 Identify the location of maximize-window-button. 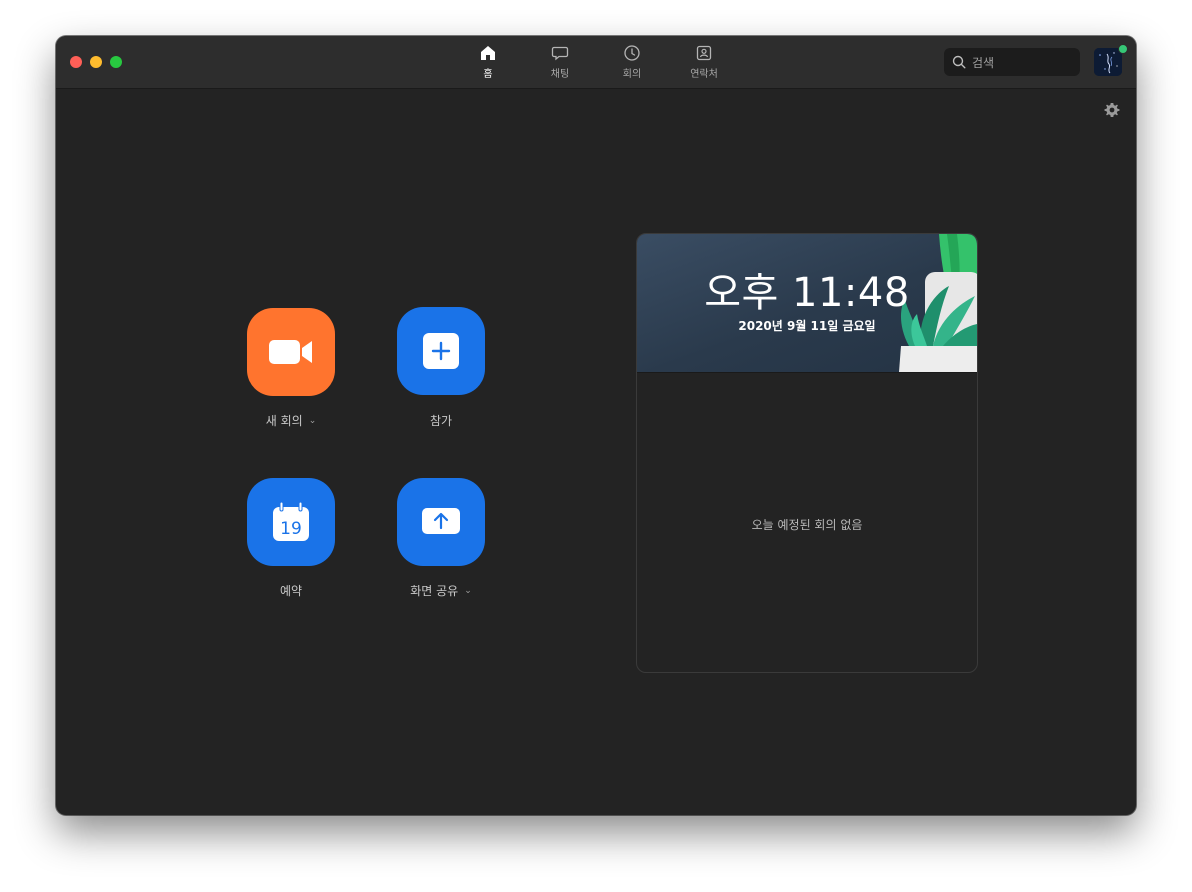
(116, 62).